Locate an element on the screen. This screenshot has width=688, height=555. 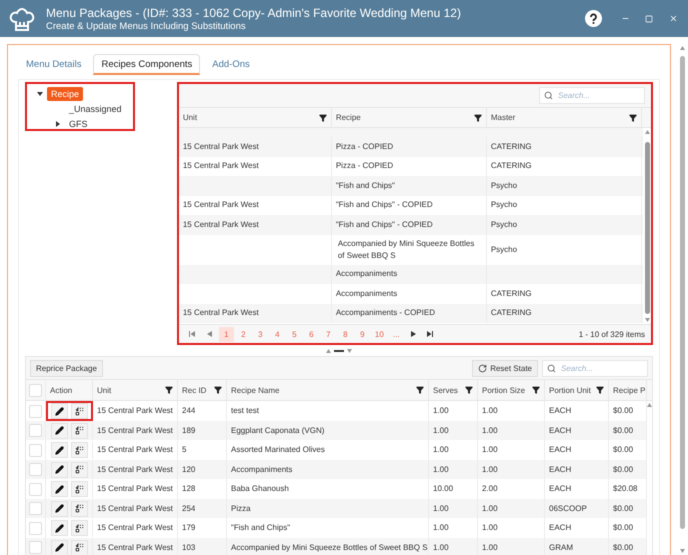
refresh-icon is located at coordinates (483, 368).